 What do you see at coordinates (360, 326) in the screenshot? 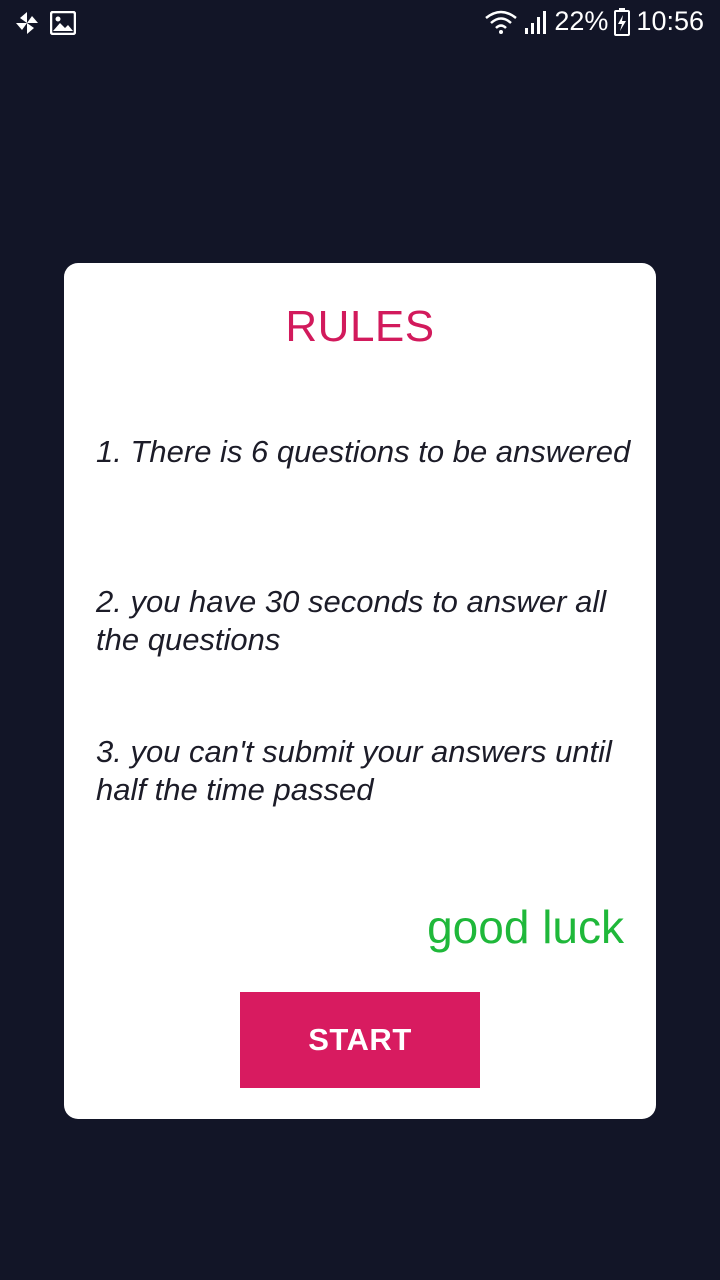
I see `rules-title: RULES` at bounding box center [360, 326].